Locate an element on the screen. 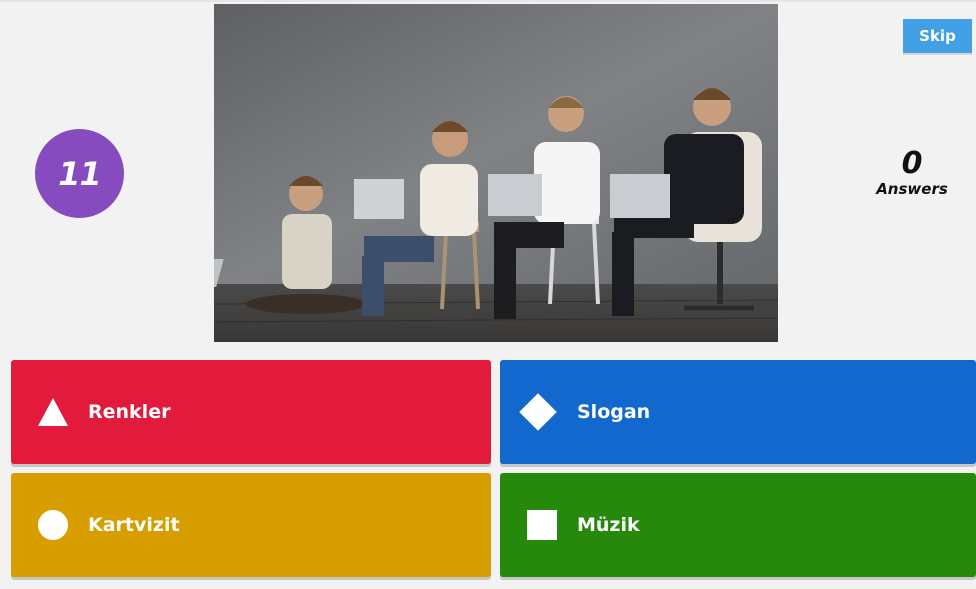  skip-button: Skip is located at coordinates (937, 36).